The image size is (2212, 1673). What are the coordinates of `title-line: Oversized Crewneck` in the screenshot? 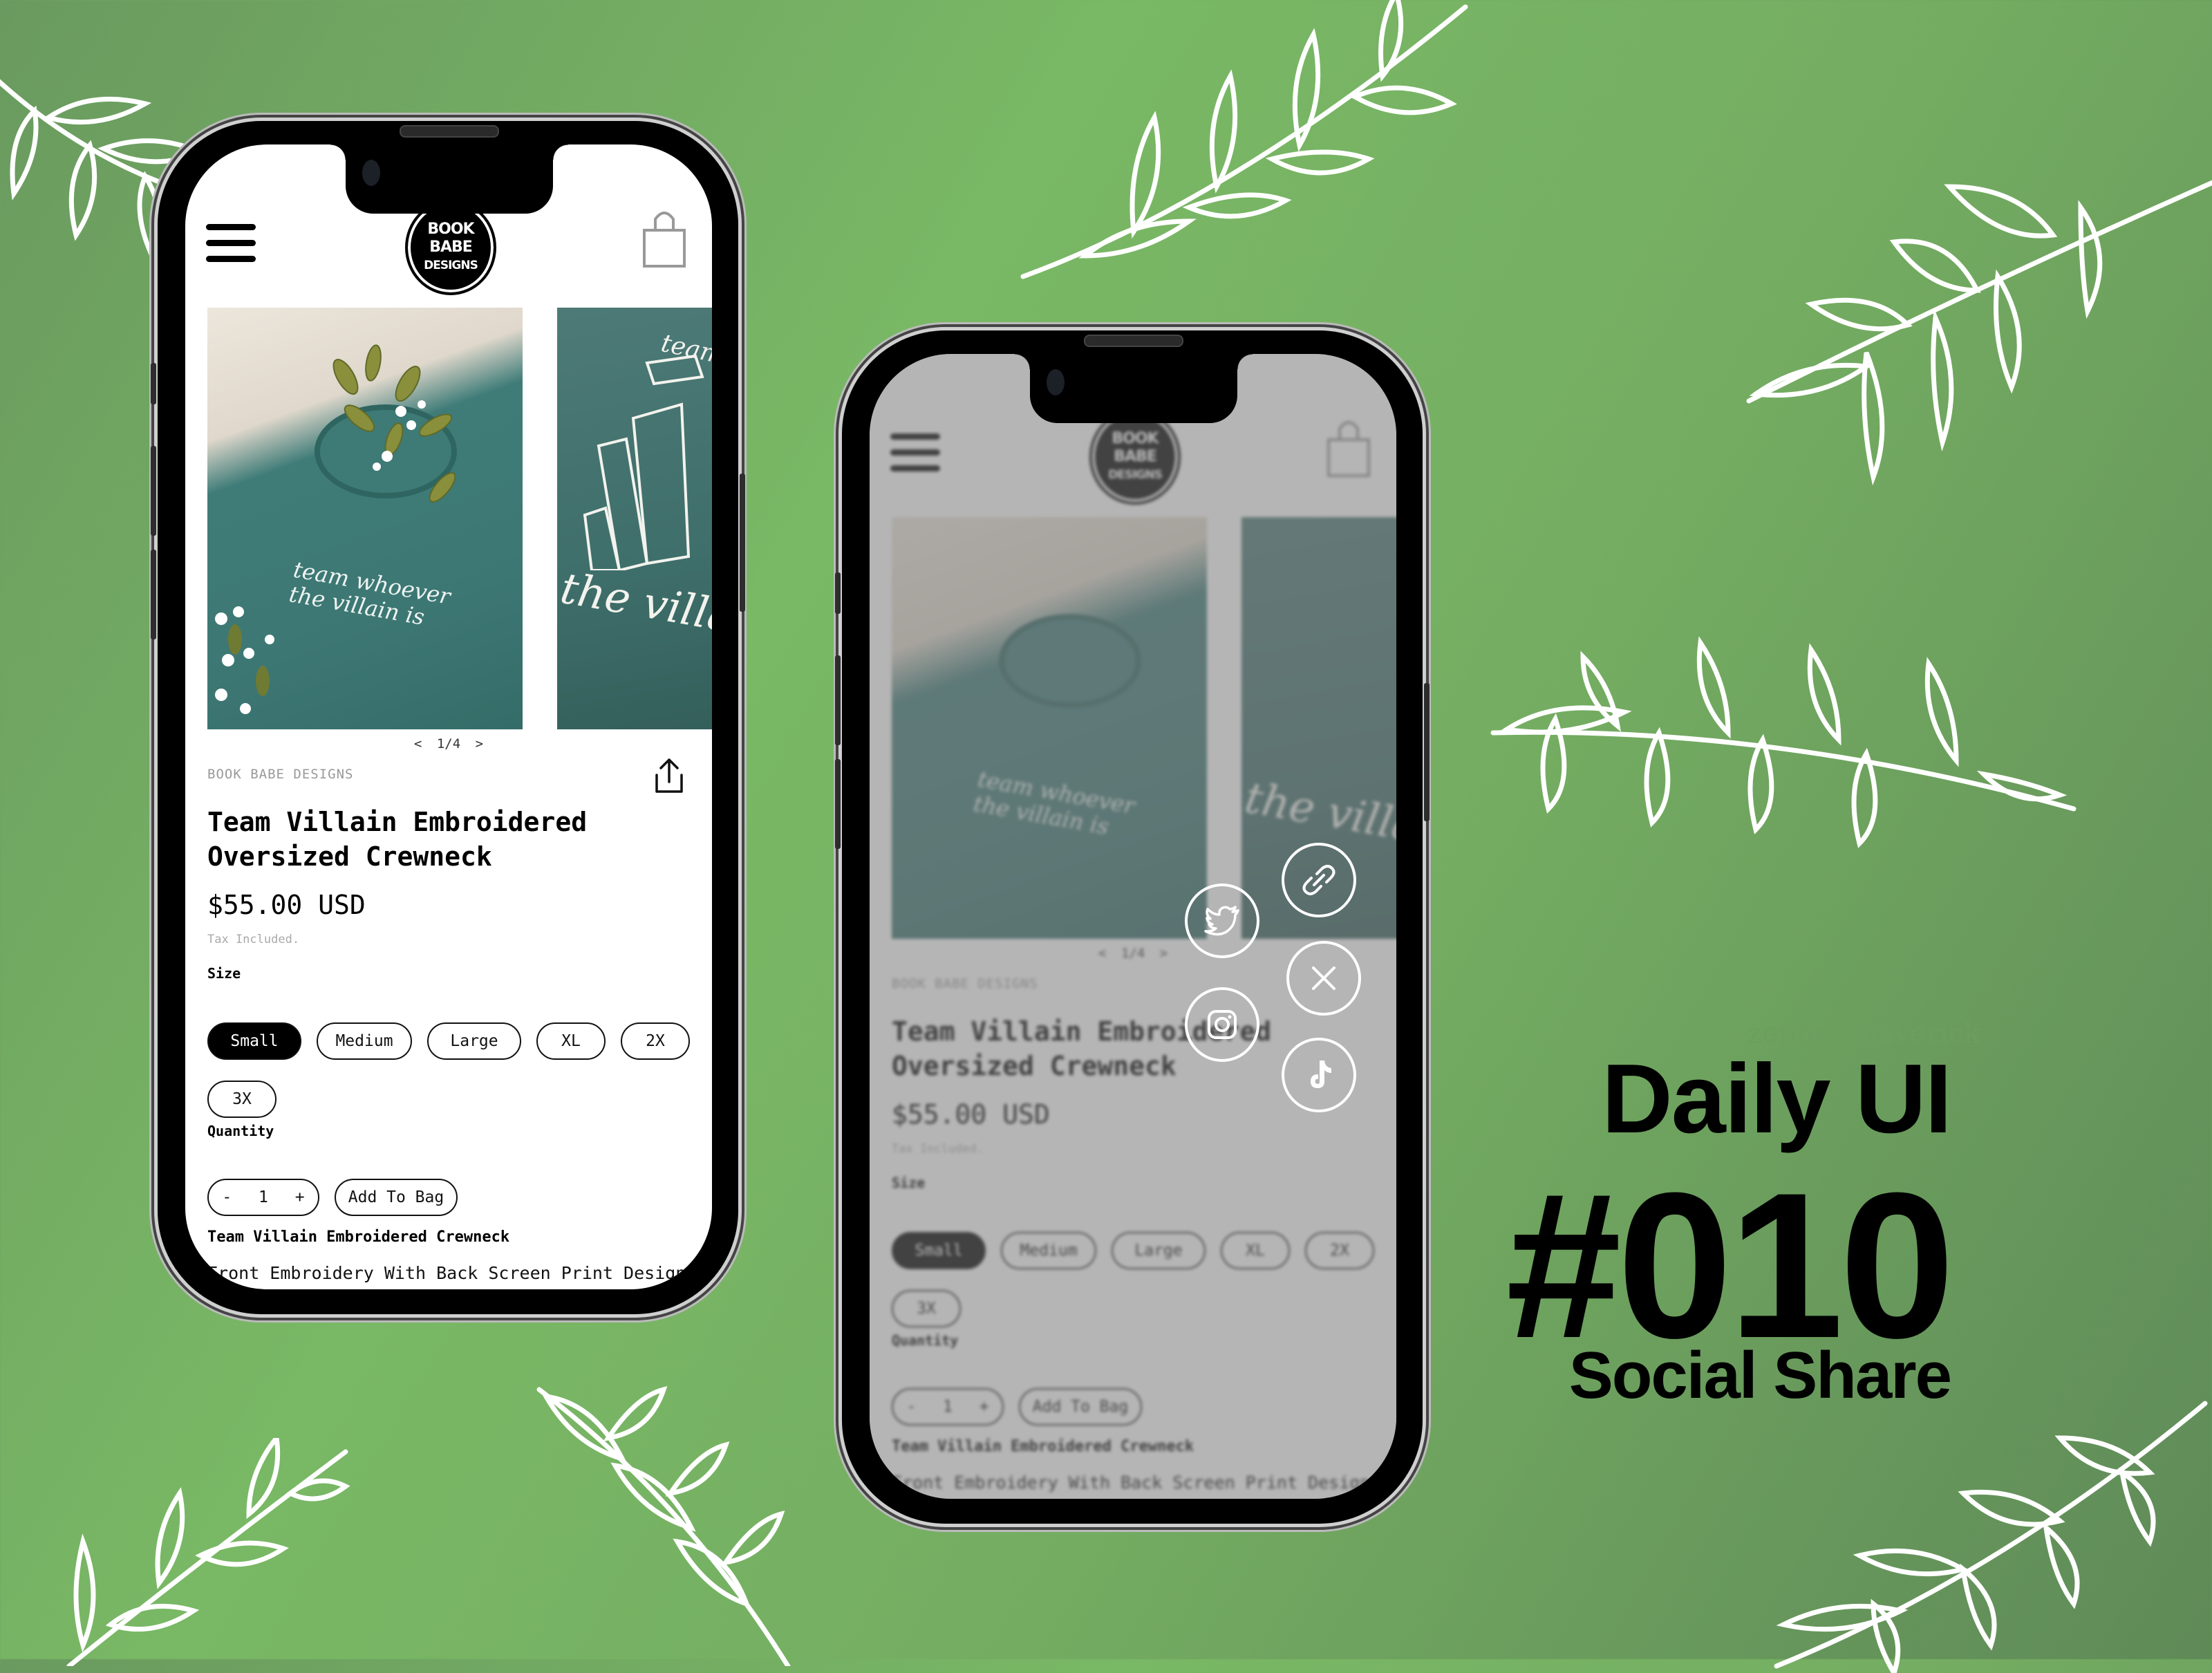 It's located at (349, 856).